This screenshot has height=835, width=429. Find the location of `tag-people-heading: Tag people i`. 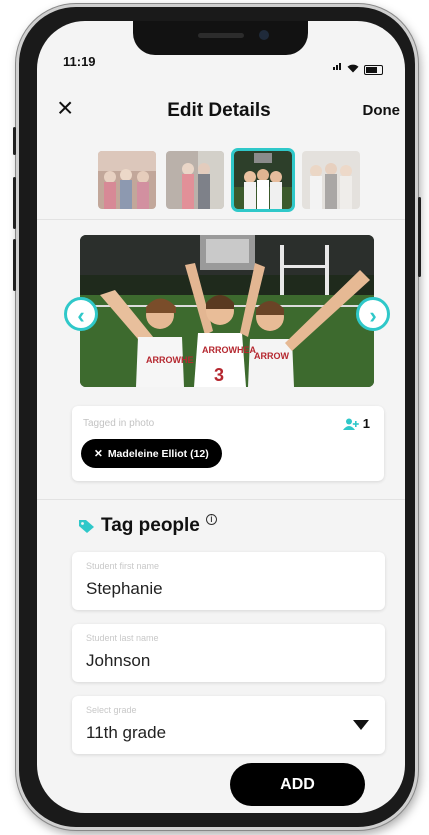

tag-people-heading: Tag people i is located at coordinates (147, 525).